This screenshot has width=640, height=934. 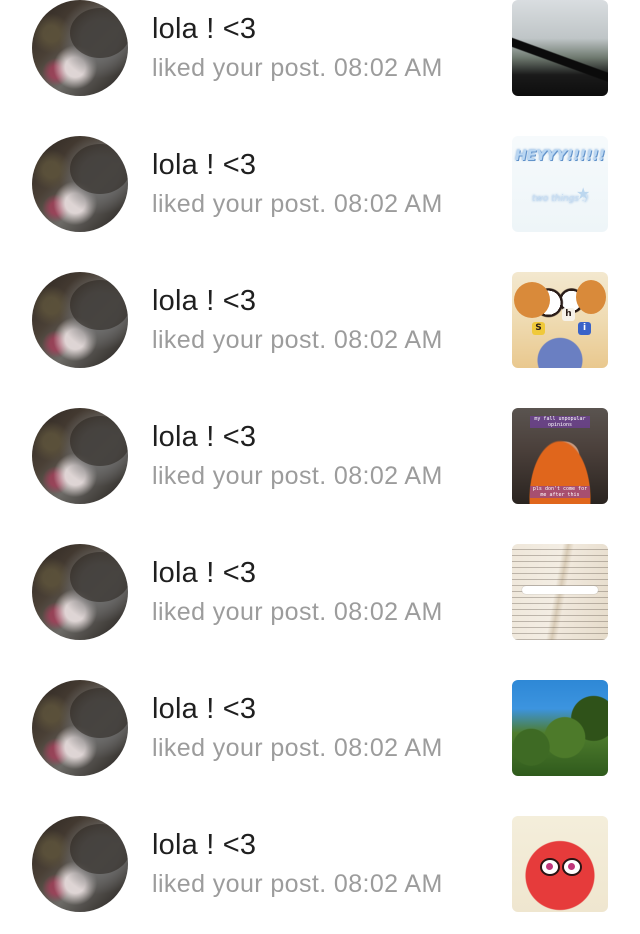 What do you see at coordinates (560, 492) in the screenshot?
I see `thumbnail-caption: pls don't come for me after this` at bounding box center [560, 492].